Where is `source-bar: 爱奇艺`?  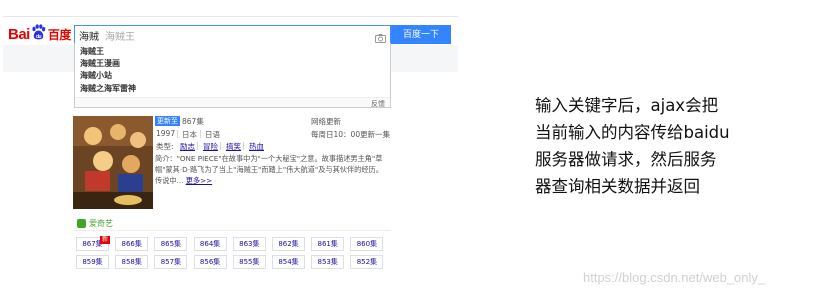 source-bar: 爱奇艺 is located at coordinates (232, 224).